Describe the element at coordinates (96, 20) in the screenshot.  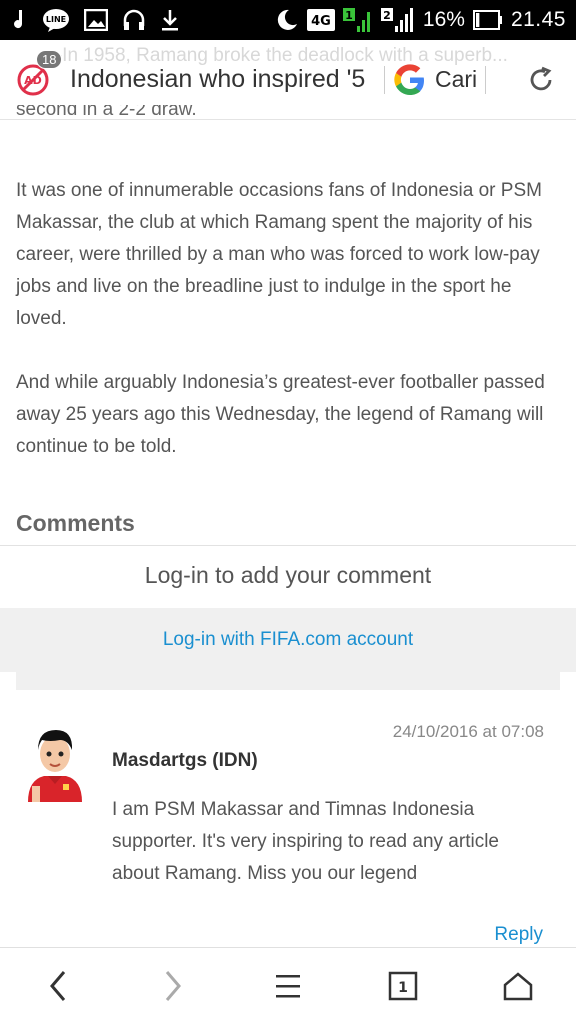
I see `image-icon` at that location.